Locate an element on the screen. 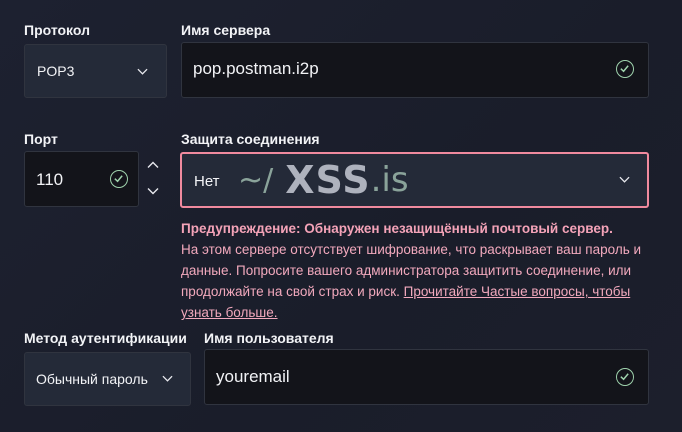  protocol-label: Протокол is located at coordinates (57, 30).